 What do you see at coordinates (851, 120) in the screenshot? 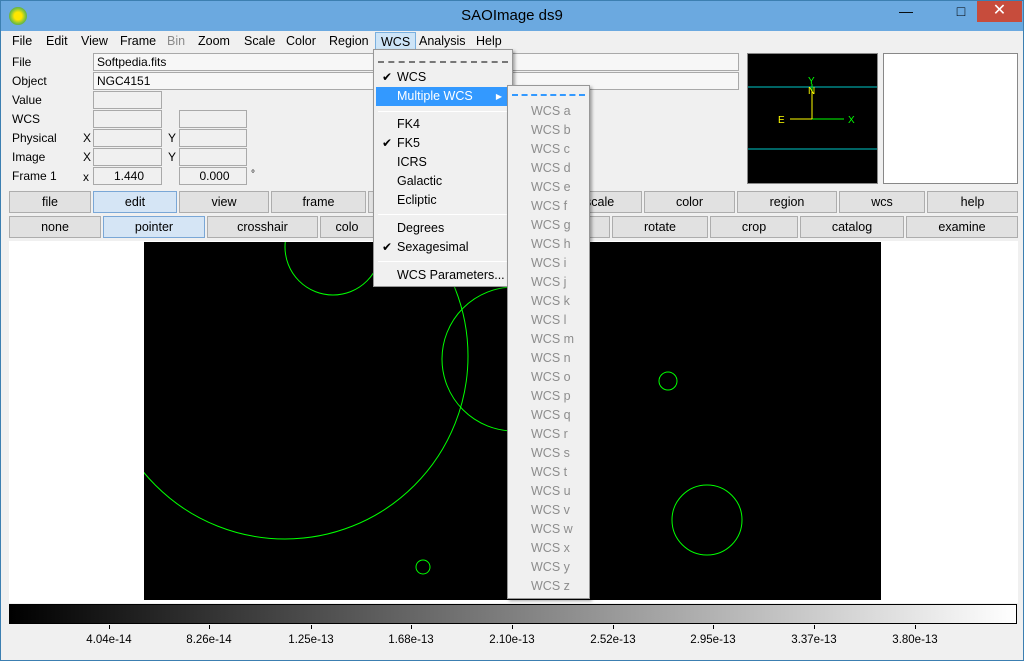
I see `panner-x-label: X` at bounding box center [851, 120].